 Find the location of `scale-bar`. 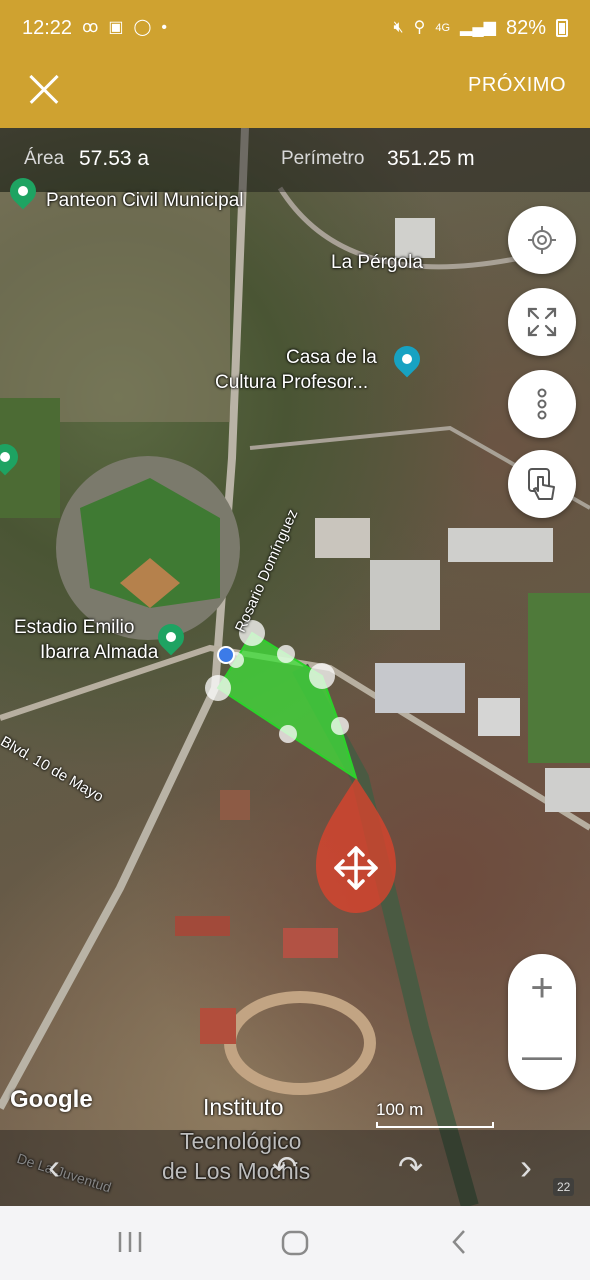

scale-bar is located at coordinates (435, 1125).